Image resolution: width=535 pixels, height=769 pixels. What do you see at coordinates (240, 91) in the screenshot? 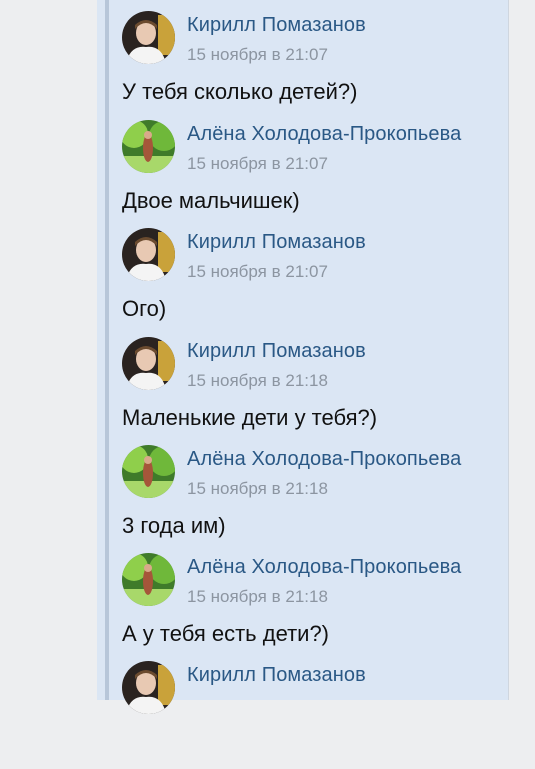
I see `message-text: У тебя сколько детей?)` at bounding box center [240, 91].